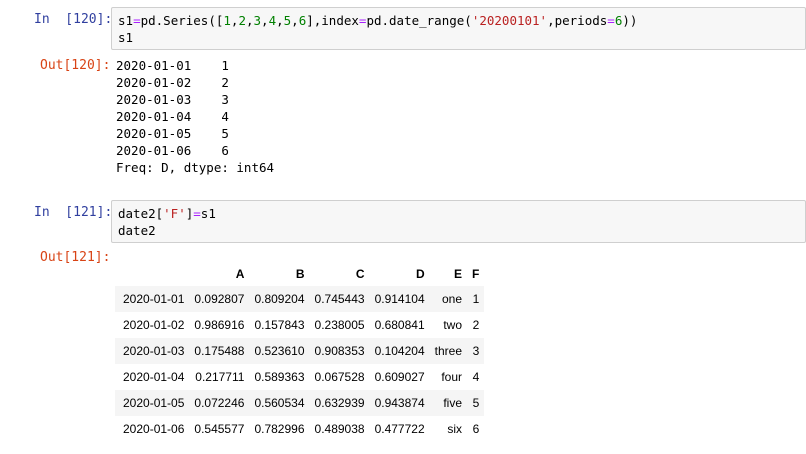 The height and width of the screenshot is (454, 806). What do you see at coordinates (476, 377) in the screenshot?
I see `table-cell: 4` at bounding box center [476, 377].